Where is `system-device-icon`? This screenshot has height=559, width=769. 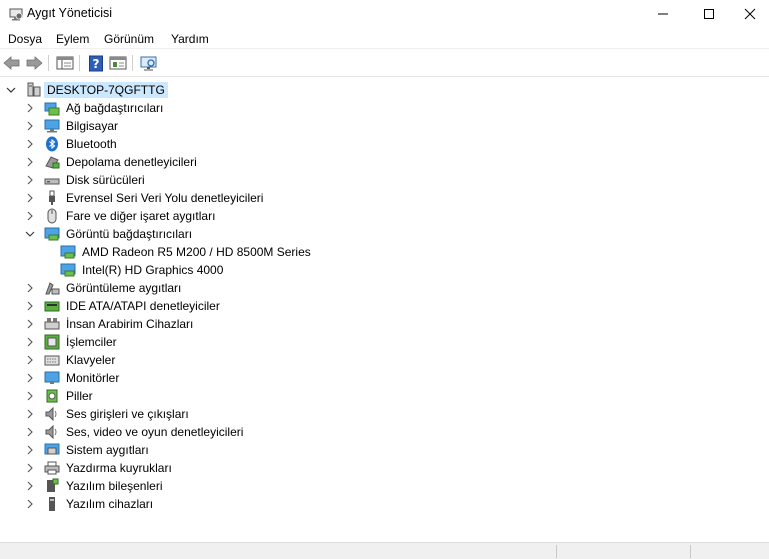 system-device-icon is located at coordinates (52, 450).